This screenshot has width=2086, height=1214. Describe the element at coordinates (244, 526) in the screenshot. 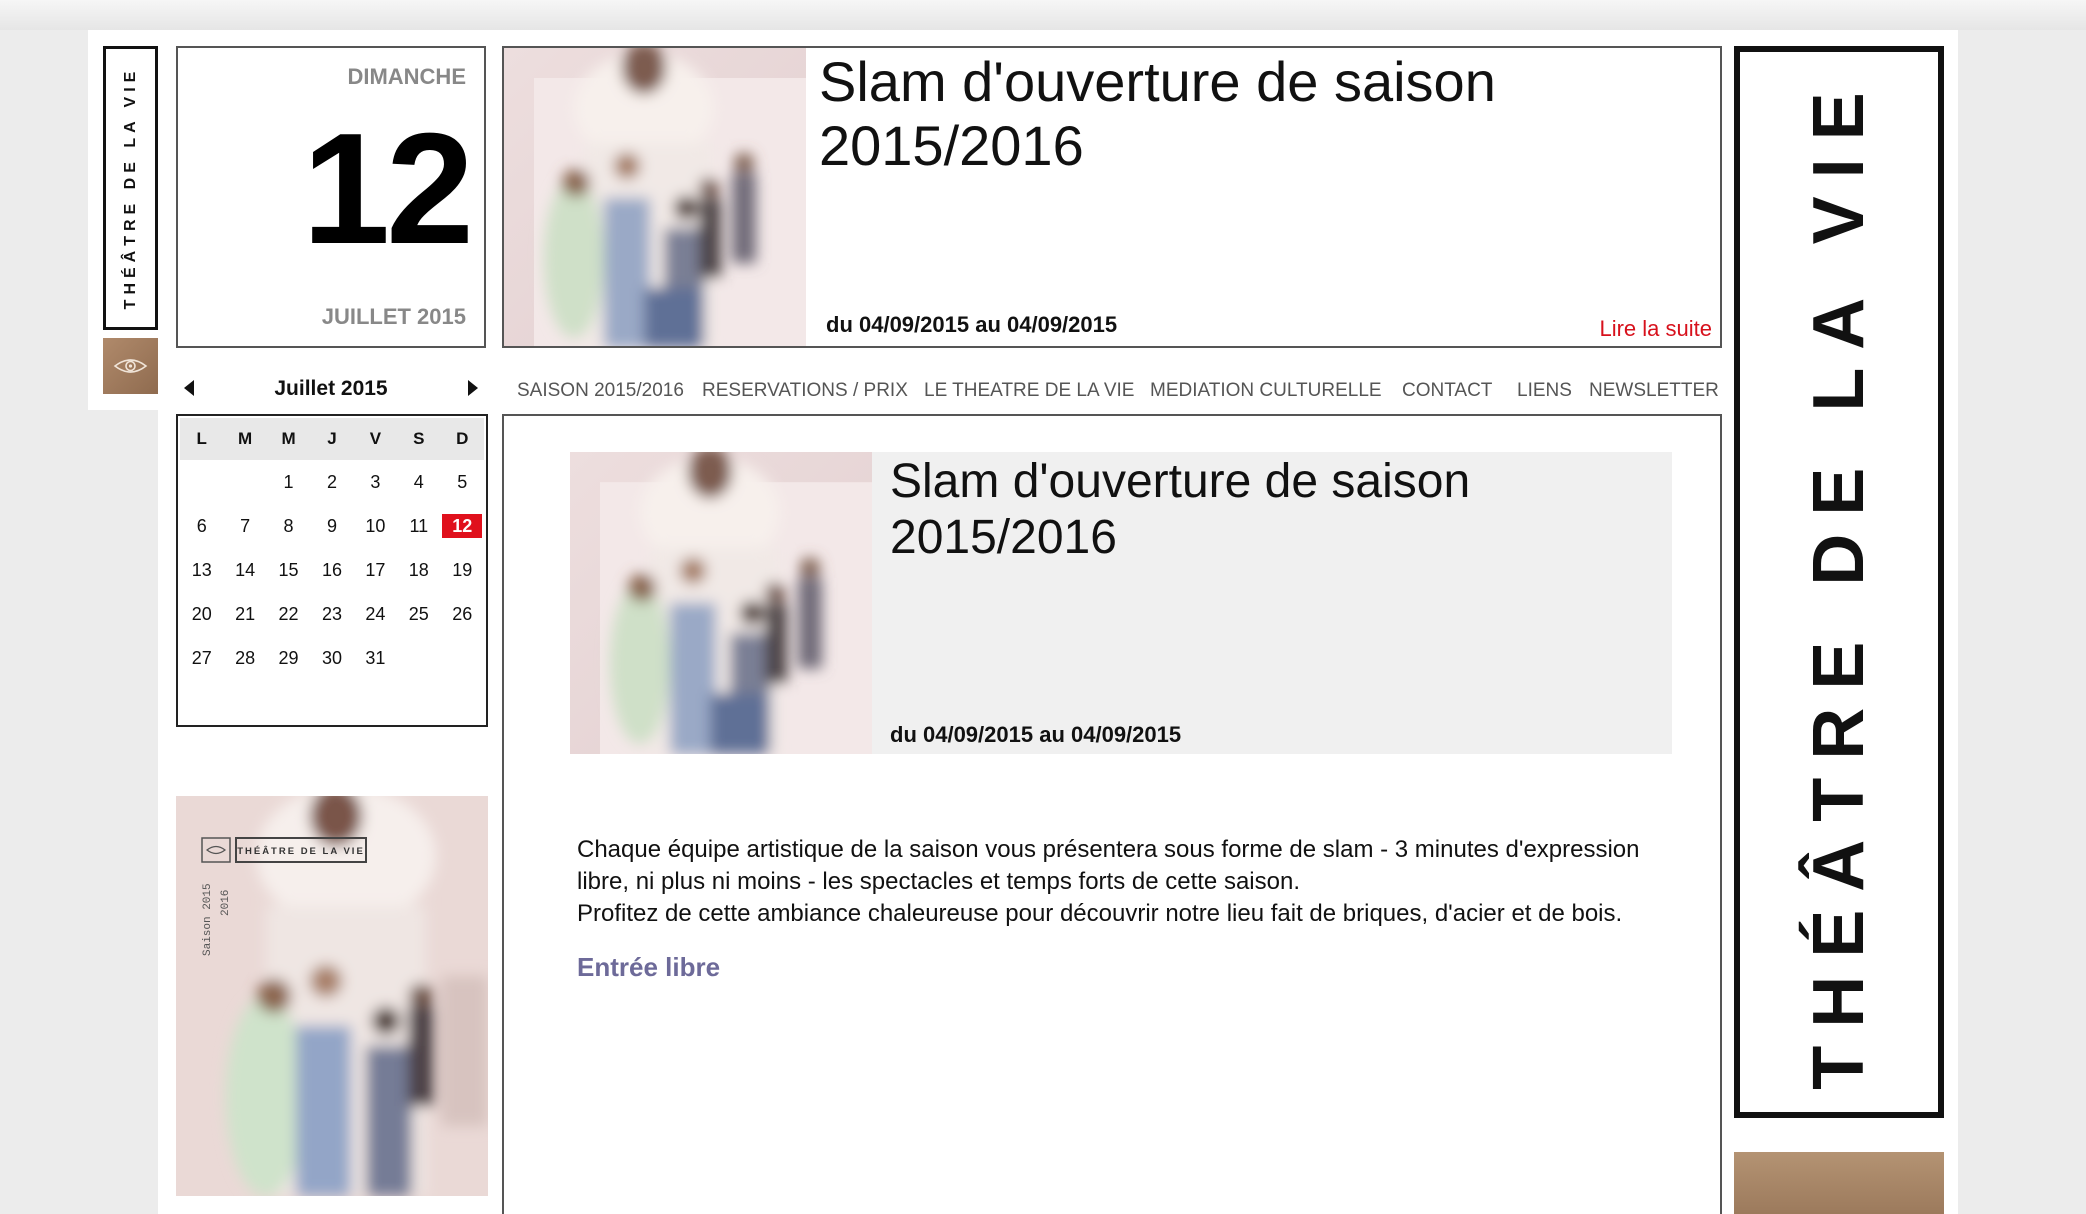

I see `calendar-day: 7` at that location.